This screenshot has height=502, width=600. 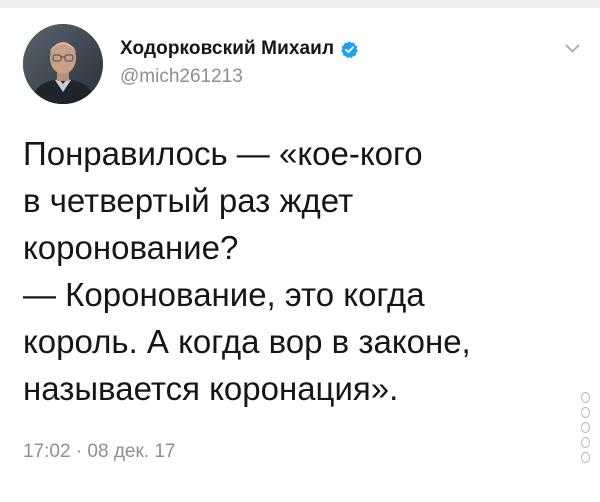 I want to click on tweet-line: король. А когда вор в законе,, so click(x=247, y=341).